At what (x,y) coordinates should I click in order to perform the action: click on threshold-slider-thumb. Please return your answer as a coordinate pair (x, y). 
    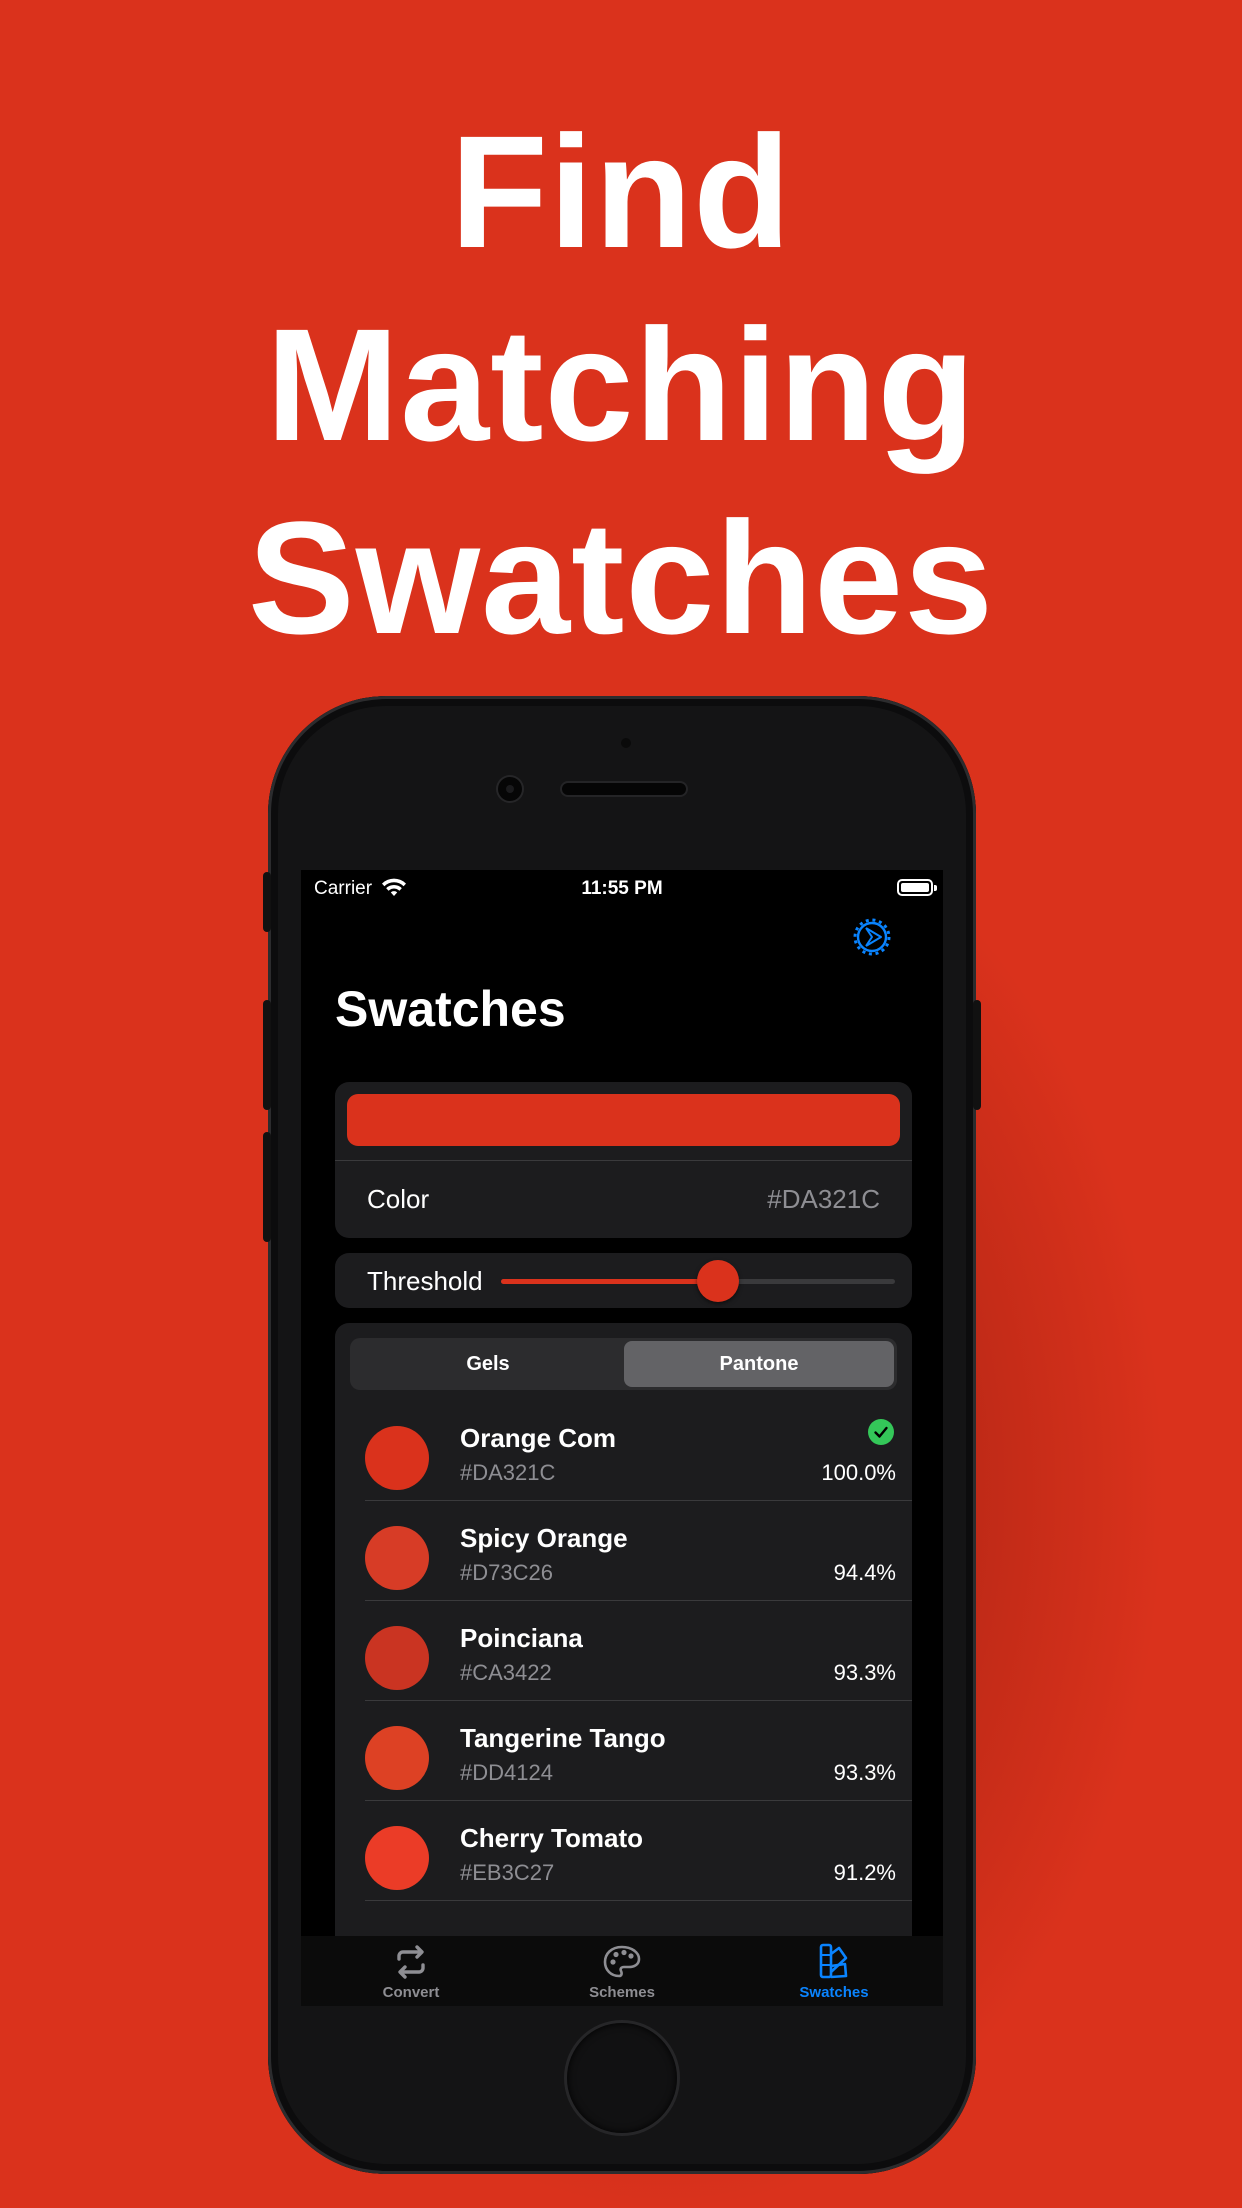
    Looking at the image, I should click on (717, 1281).